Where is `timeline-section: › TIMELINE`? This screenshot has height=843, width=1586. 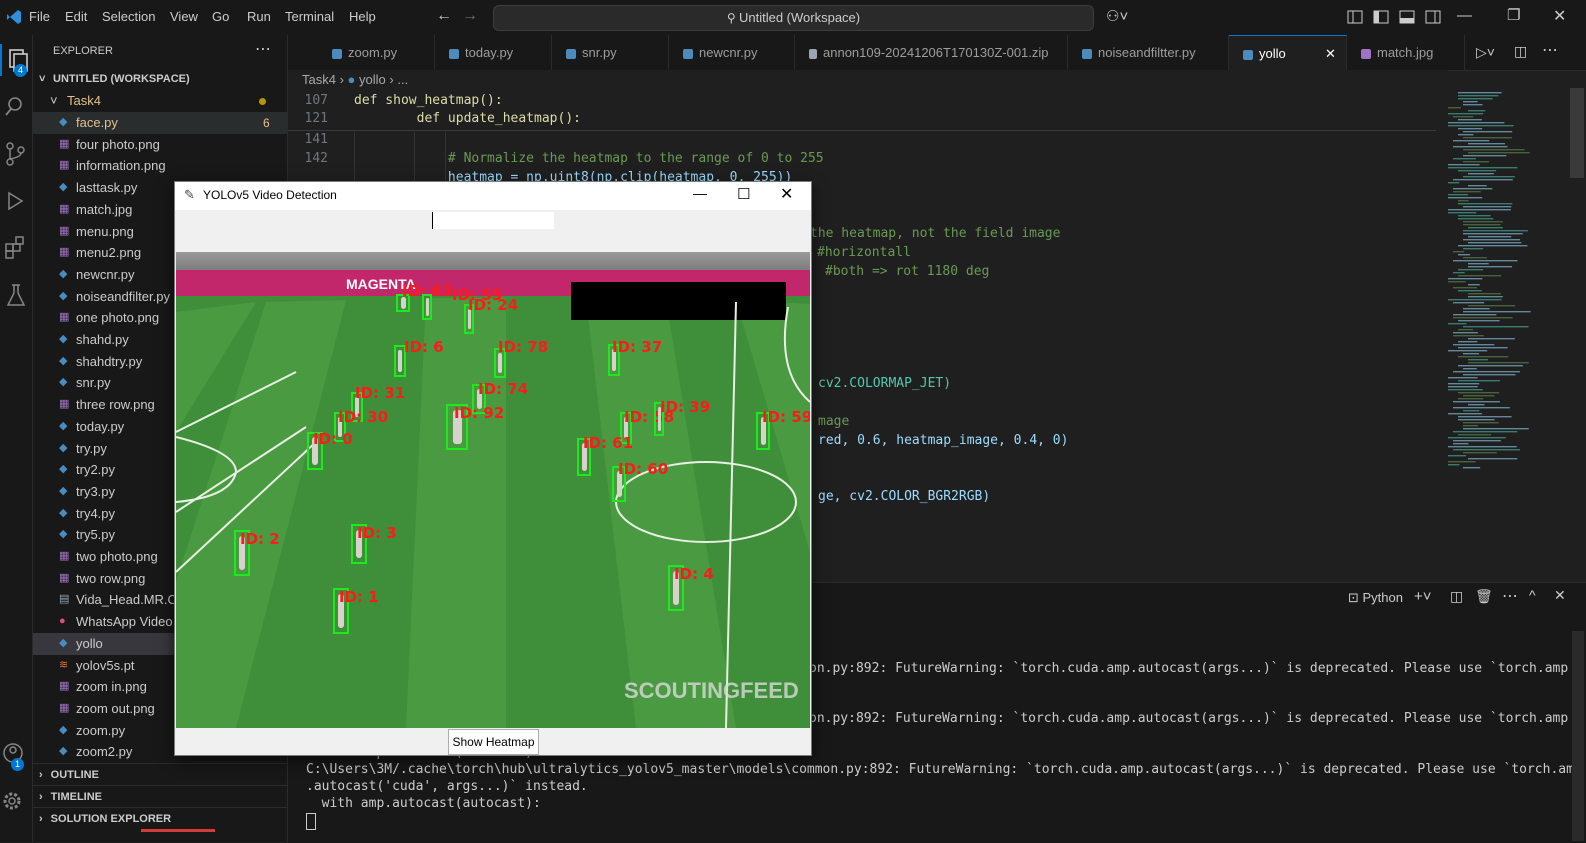
timeline-section: › TIMELINE is located at coordinates (160, 796).